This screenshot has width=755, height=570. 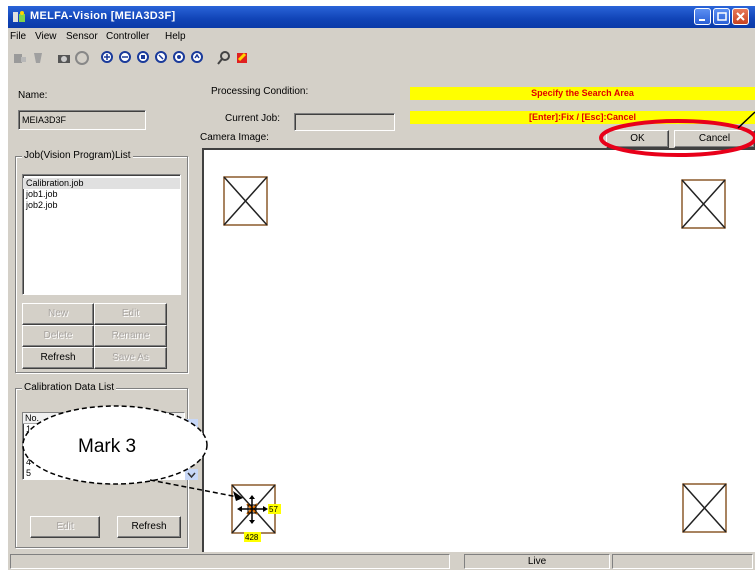 I want to click on disconnect-icon, so click(x=38, y=58).